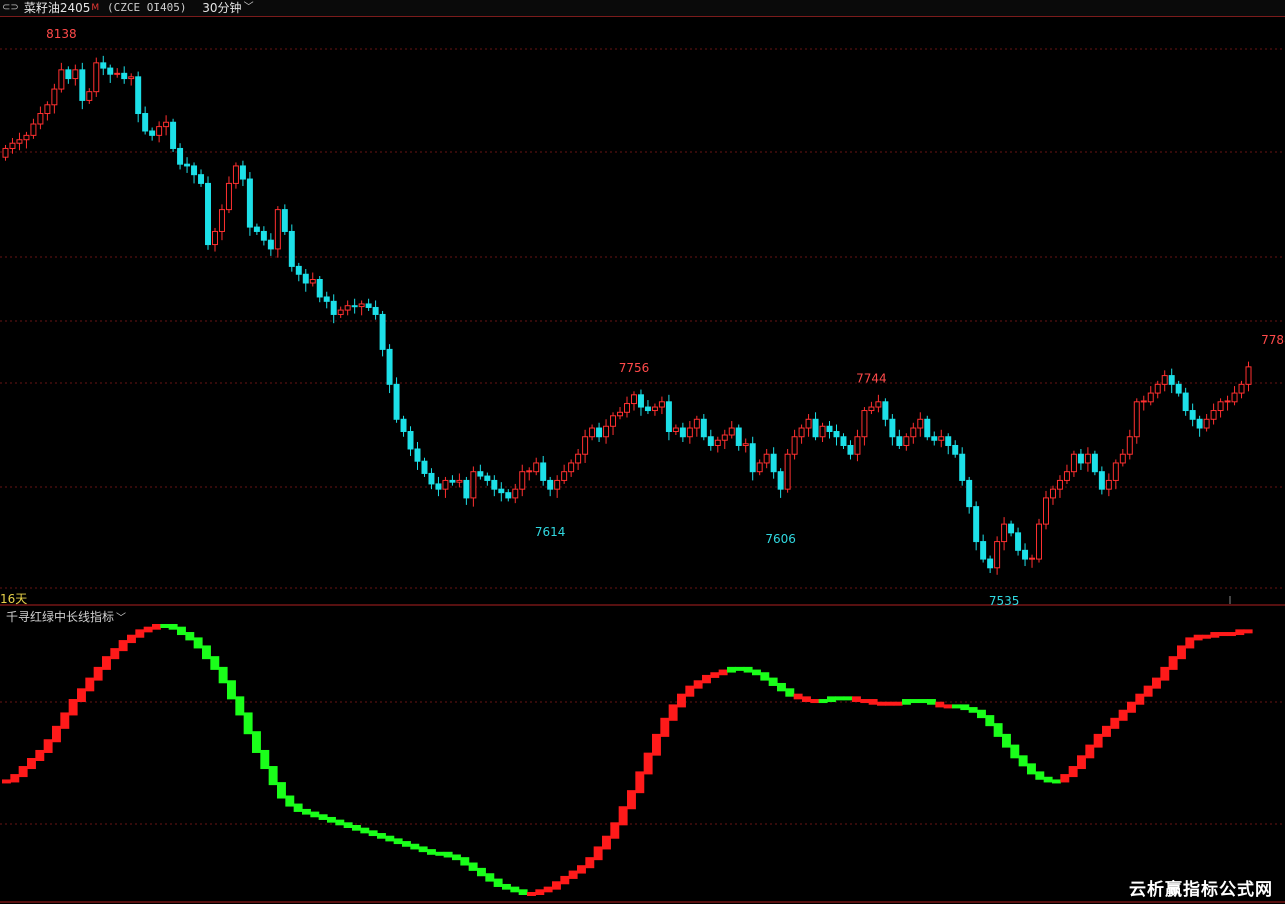 The width and height of the screenshot is (1285, 904). Describe the element at coordinates (14, 599) in the screenshot. I see `days-label: 16天` at that location.